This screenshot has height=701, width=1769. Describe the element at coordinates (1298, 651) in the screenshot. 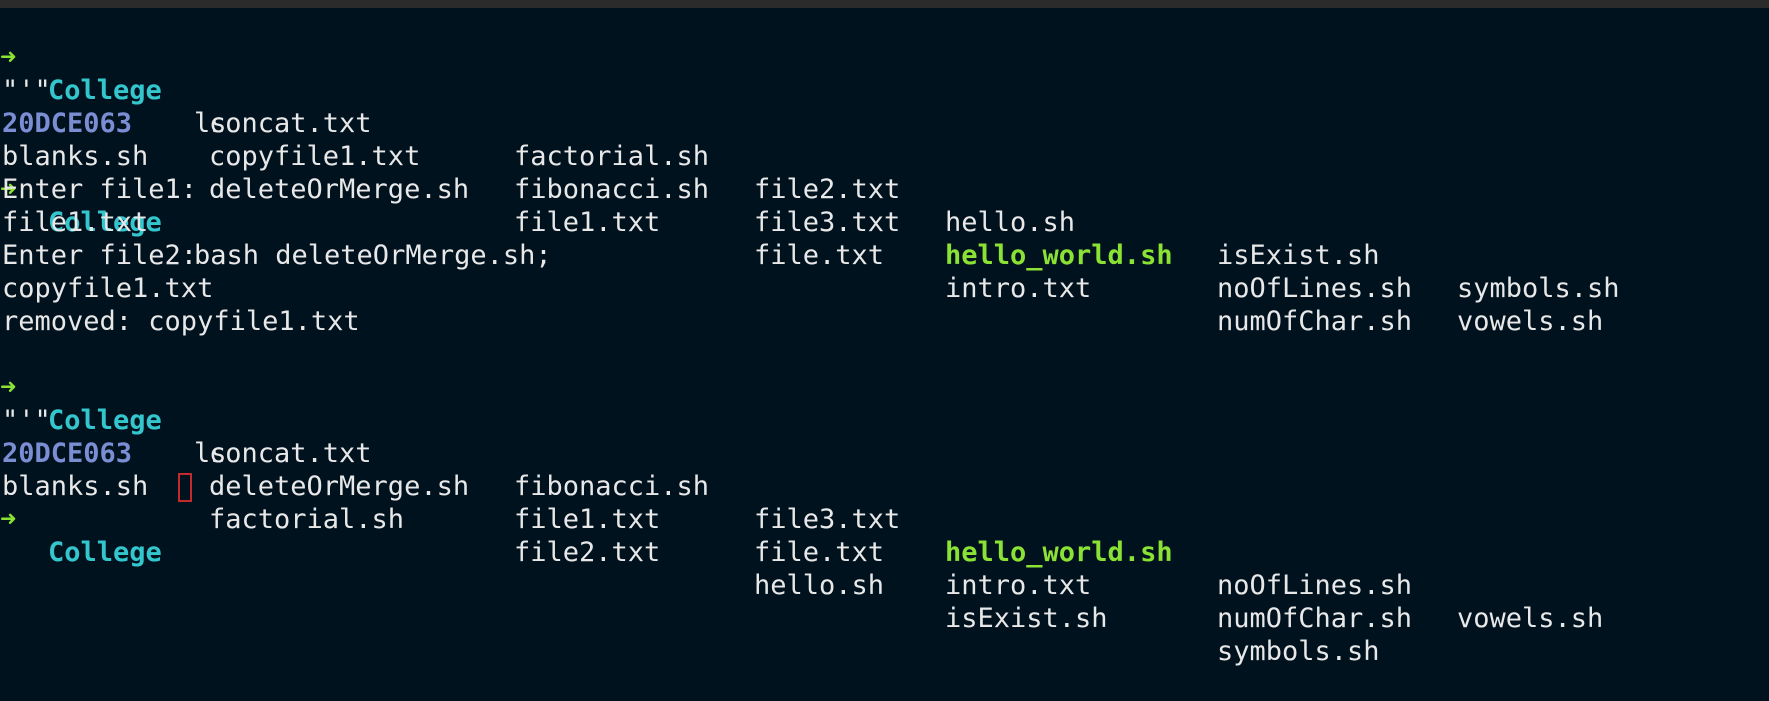

I see `file-entry: symbols.sh` at that location.